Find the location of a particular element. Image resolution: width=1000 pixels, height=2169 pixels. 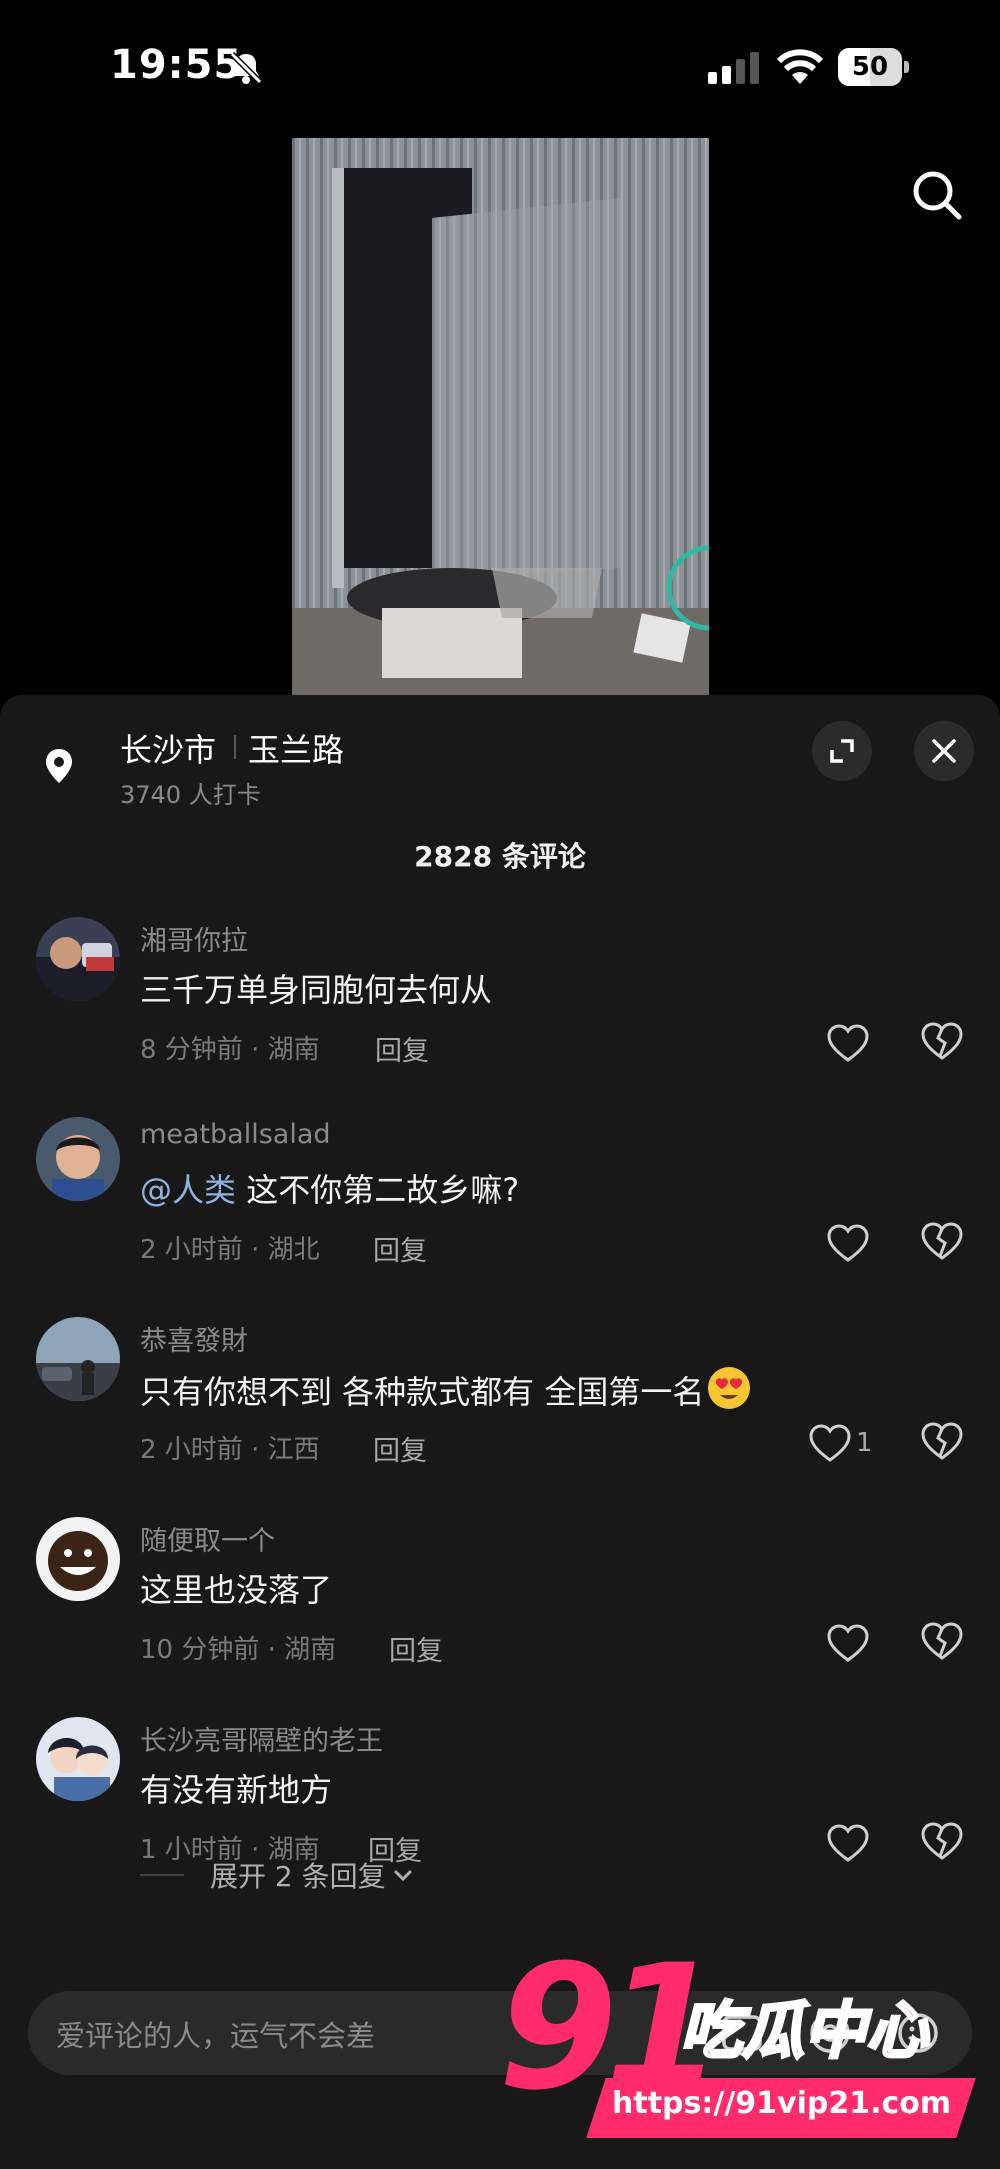

mute-icon is located at coordinates (246, 68).